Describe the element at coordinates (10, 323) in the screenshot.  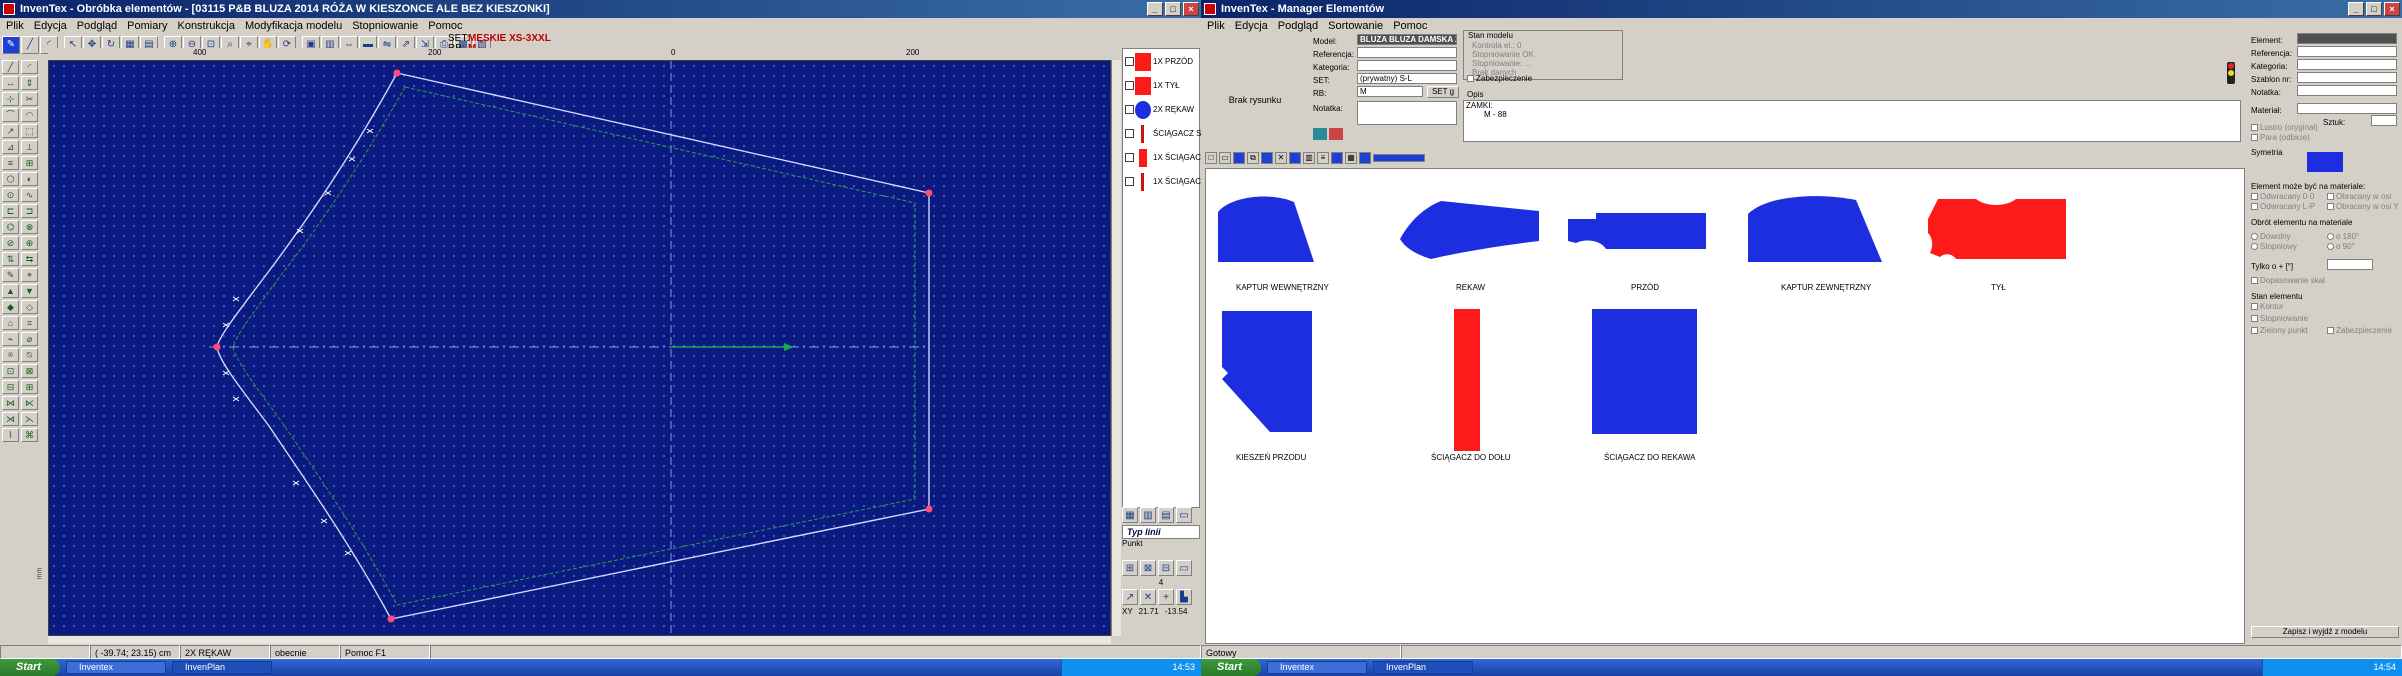
I see `palette-tool-icon: ⌂` at that location.